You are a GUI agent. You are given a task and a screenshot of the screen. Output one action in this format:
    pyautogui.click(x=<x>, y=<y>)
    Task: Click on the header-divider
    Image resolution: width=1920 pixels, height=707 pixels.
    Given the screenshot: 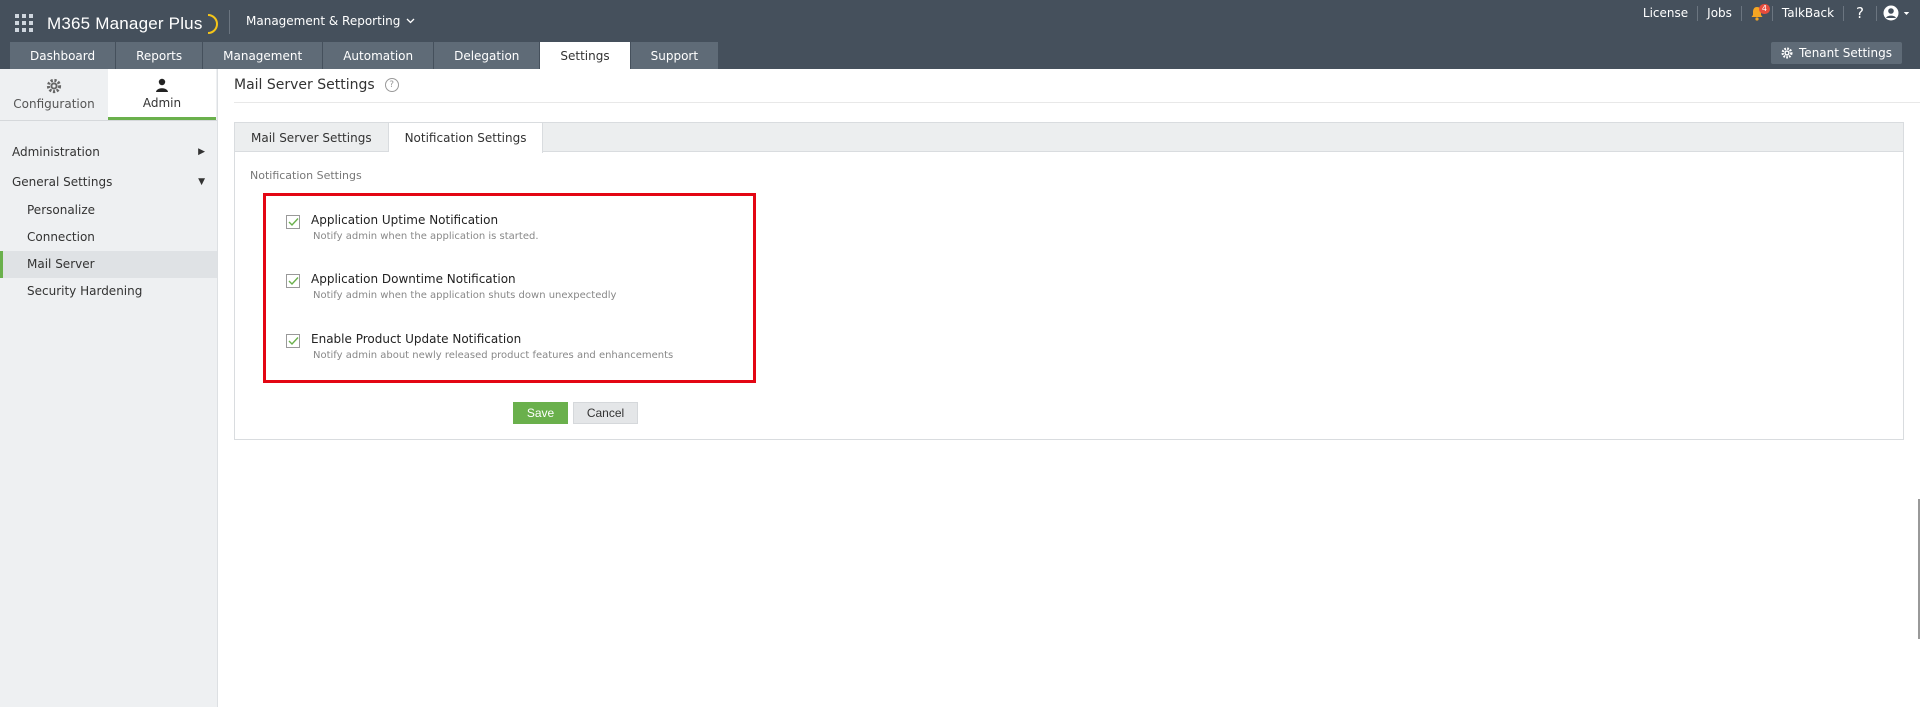 What is the action you would take?
    pyautogui.click(x=229, y=22)
    